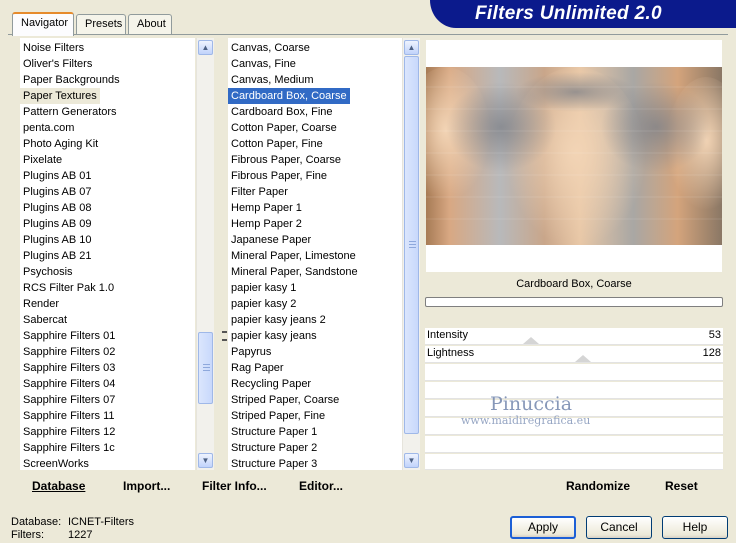 The width and height of the screenshot is (736, 543). What do you see at coordinates (274, 448) in the screenshot?
I see `list-item: Structure Paper 2` at bounding box center [274, 448].